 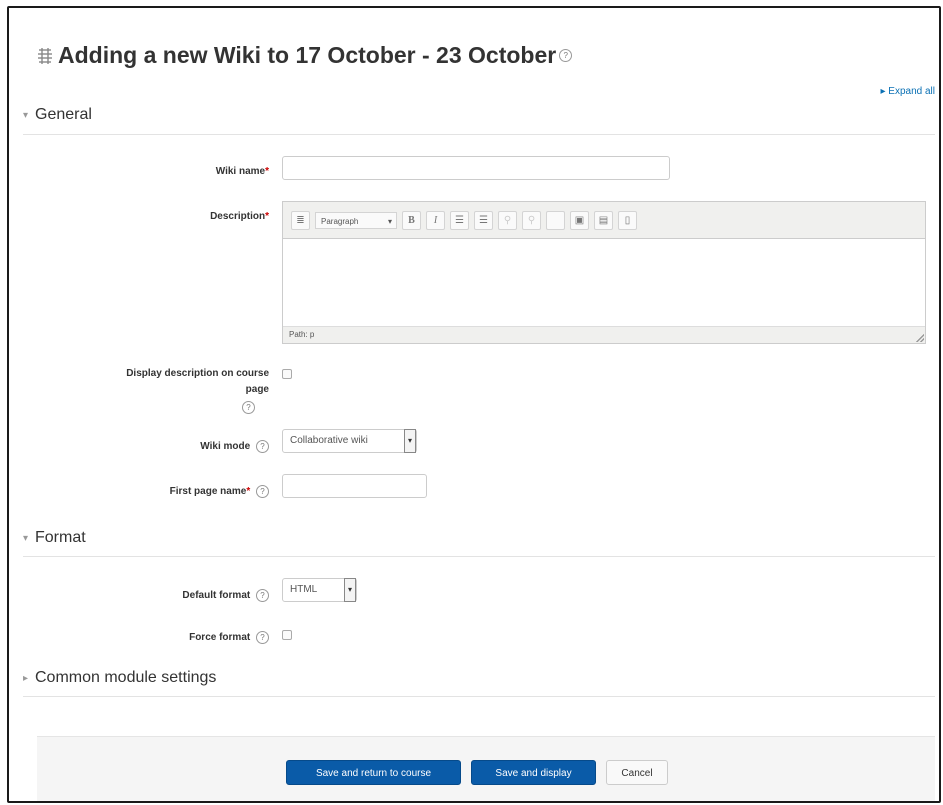 What do you see at coordinates (531, 220) in the screenshot?
I see `unlink-icon: ⚲` at bounding box center [531, 220].